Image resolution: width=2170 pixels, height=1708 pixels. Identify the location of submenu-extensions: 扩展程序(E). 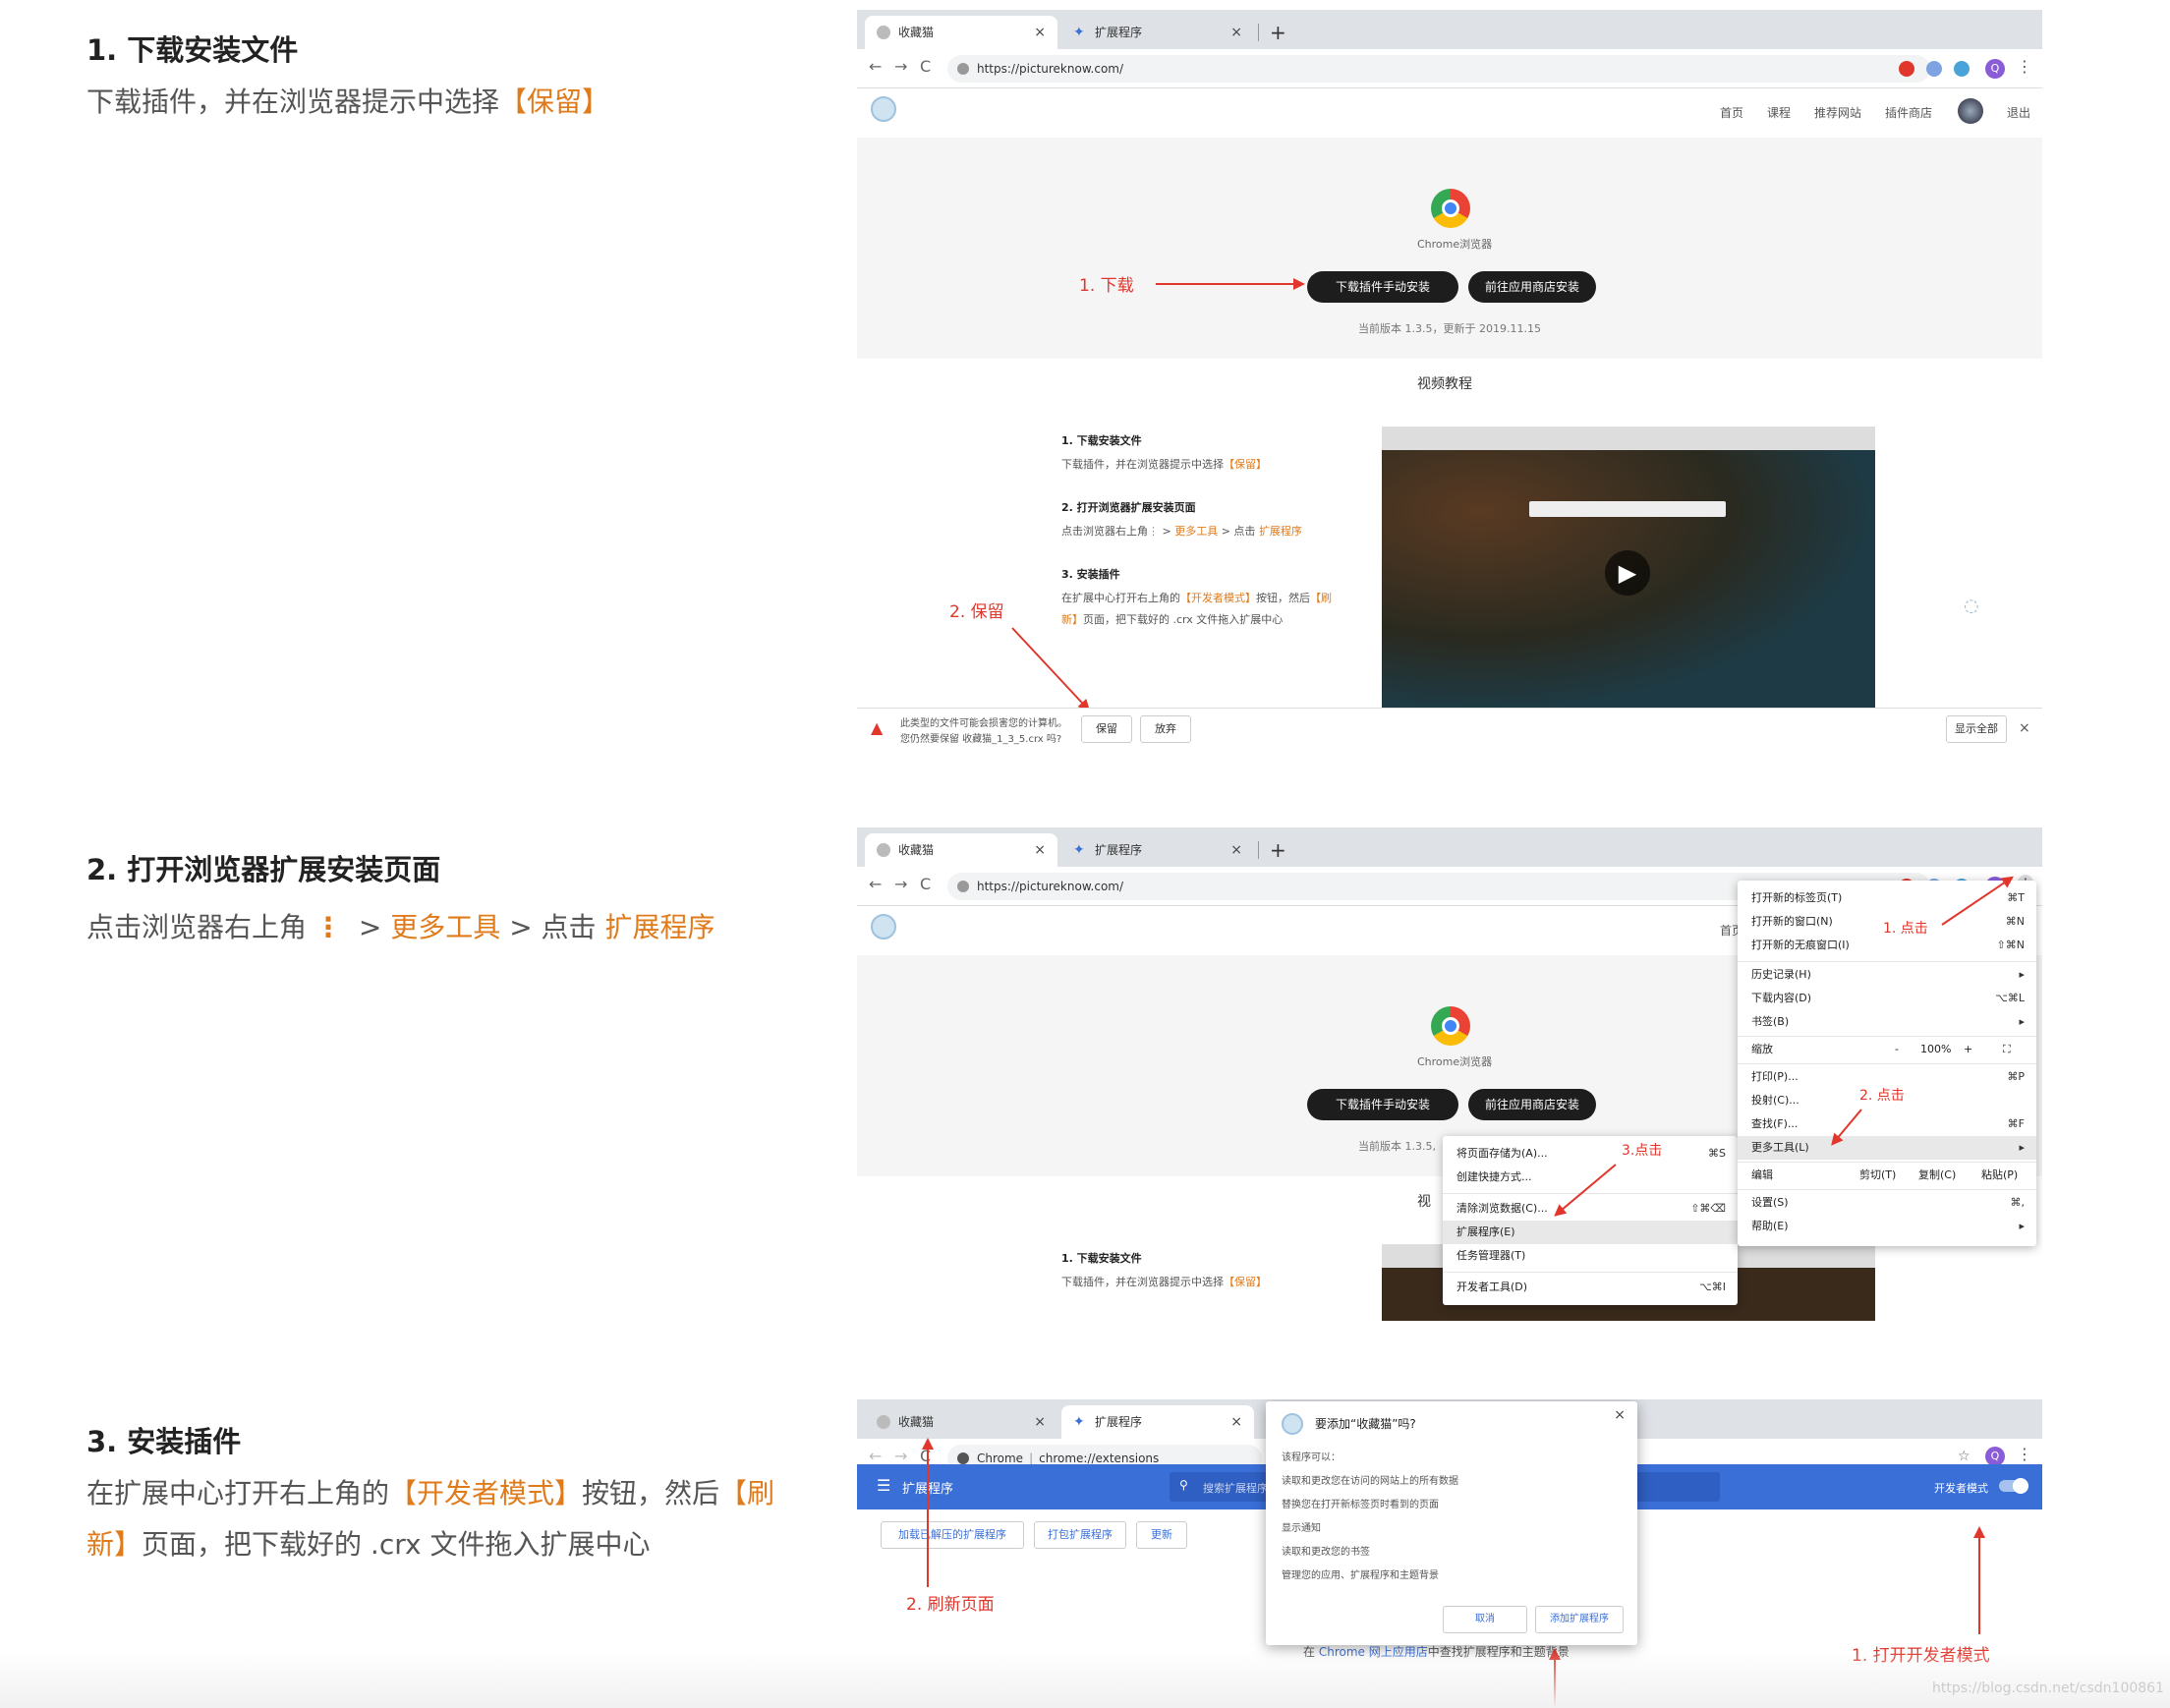
(1590, 1232).